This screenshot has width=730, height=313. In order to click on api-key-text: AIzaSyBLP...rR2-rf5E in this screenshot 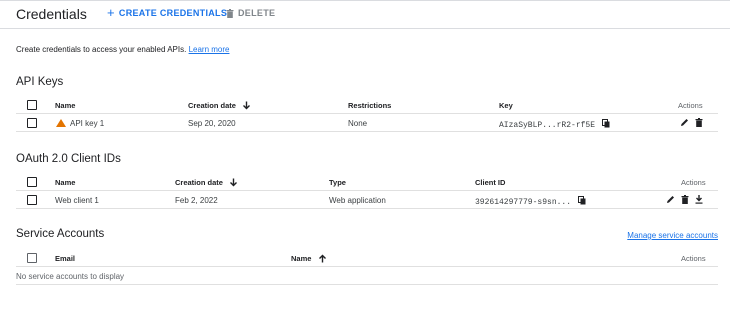, I will do `click(547, 125)`.